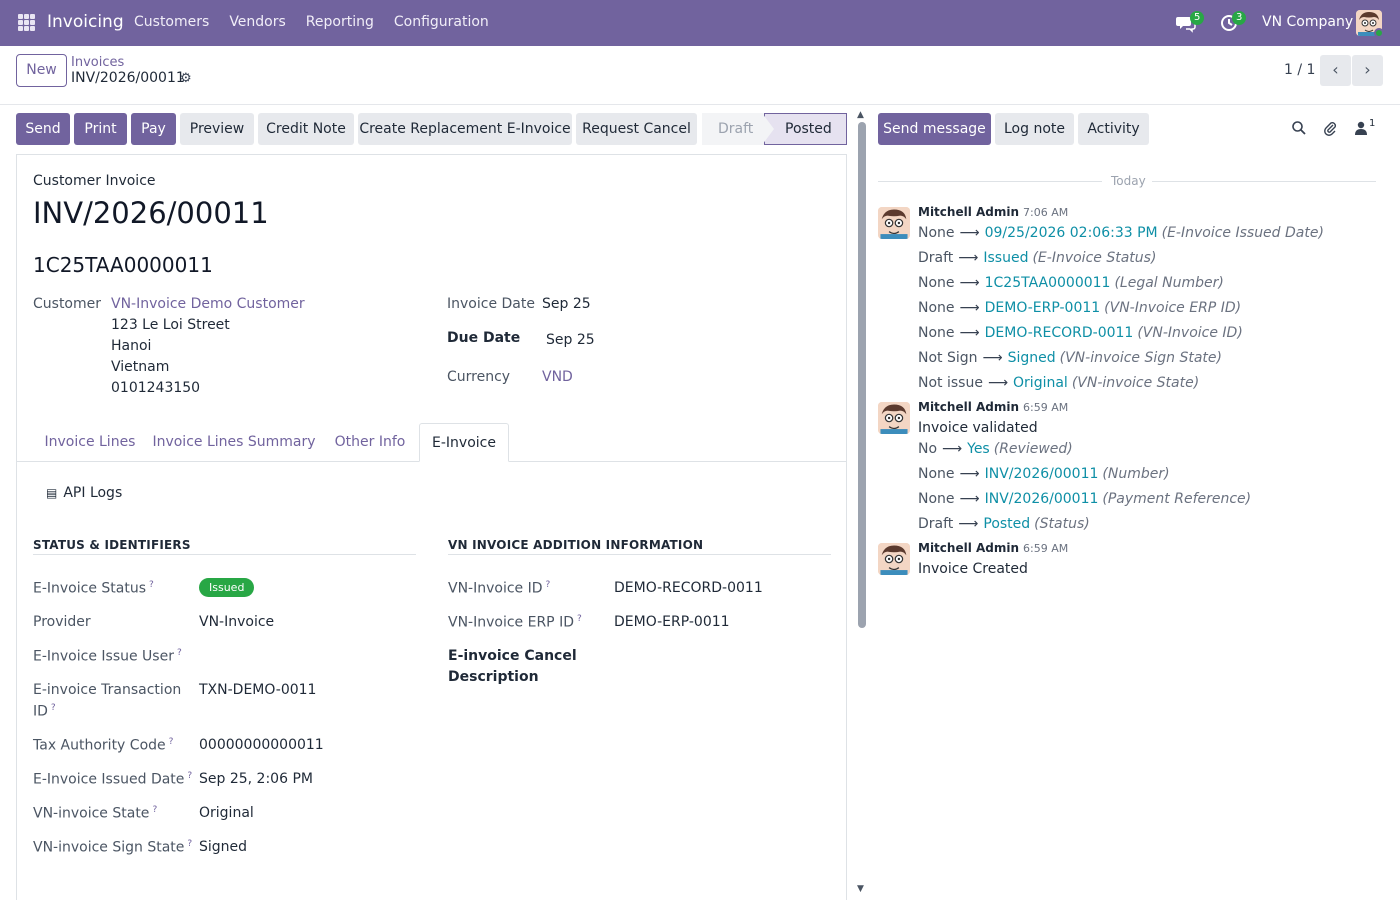  I want to click on followers-icon, so click(1361, 130).